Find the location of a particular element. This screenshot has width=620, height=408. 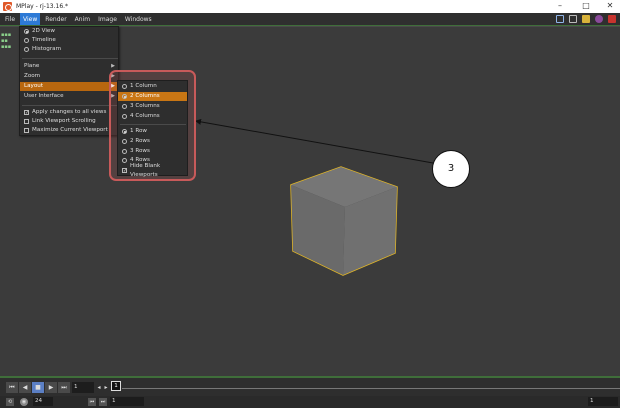

render-icon is located at coordinates (586, 19).